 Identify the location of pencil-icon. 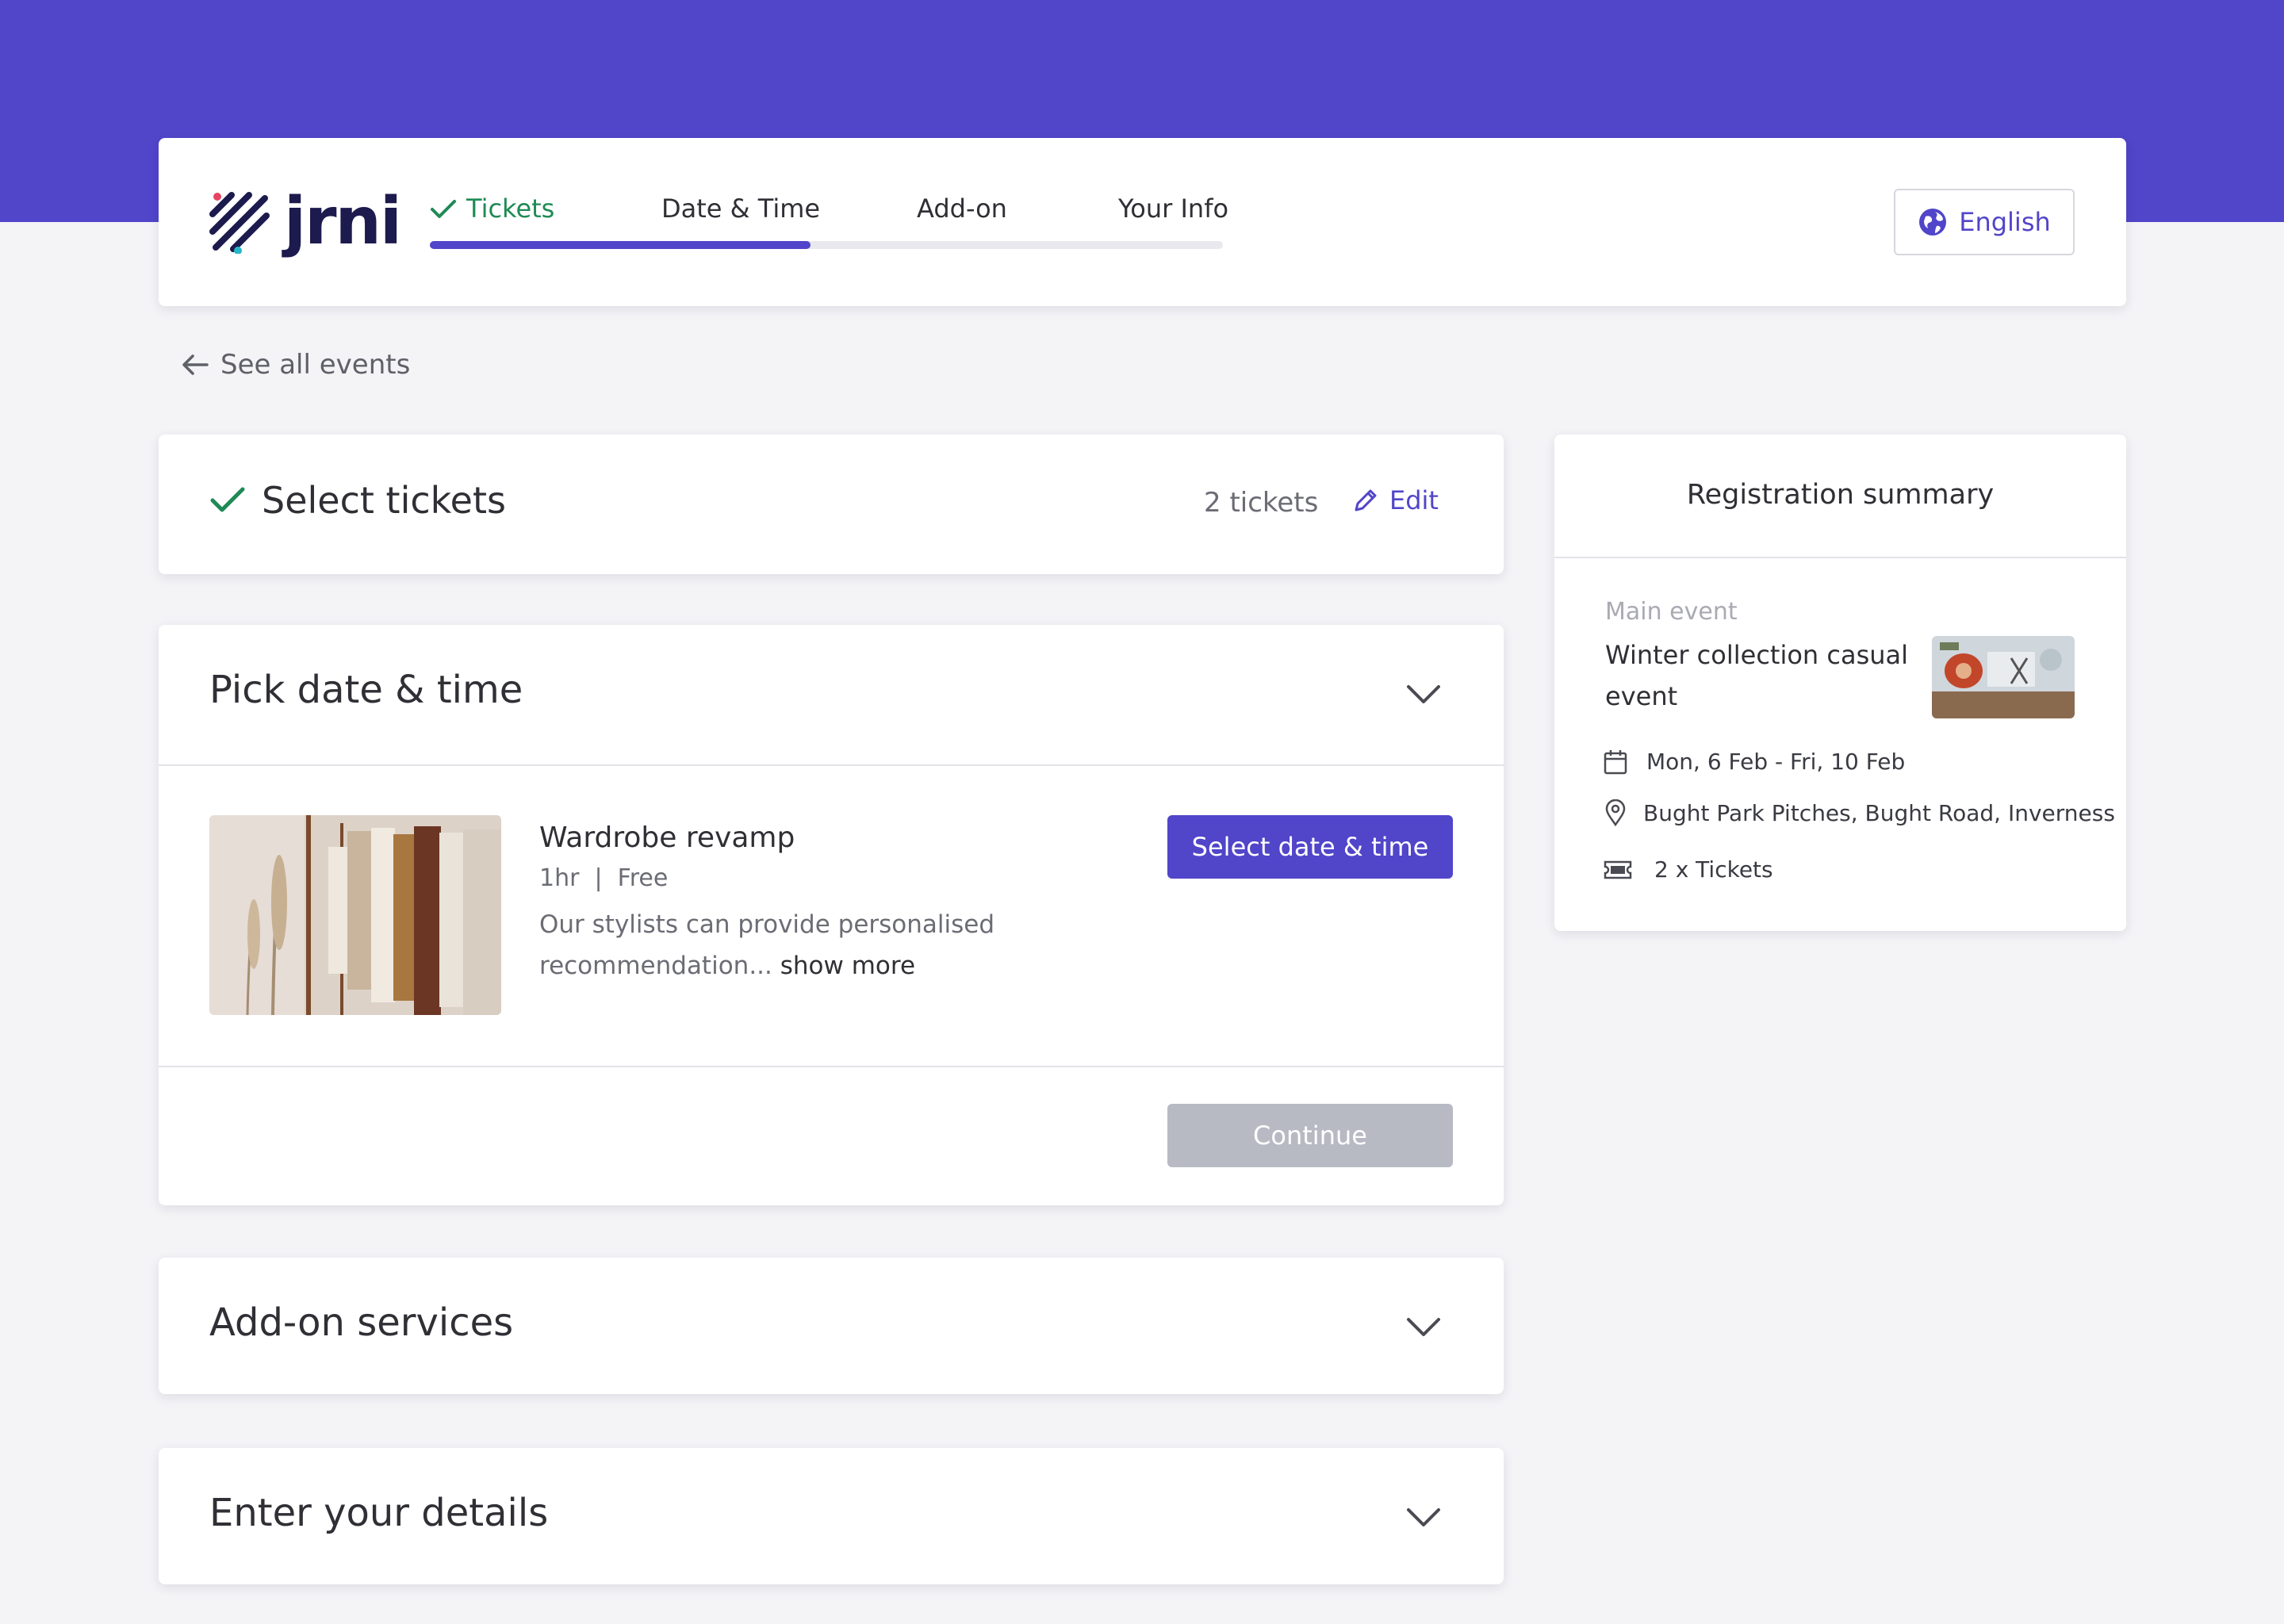
(1366, 500).